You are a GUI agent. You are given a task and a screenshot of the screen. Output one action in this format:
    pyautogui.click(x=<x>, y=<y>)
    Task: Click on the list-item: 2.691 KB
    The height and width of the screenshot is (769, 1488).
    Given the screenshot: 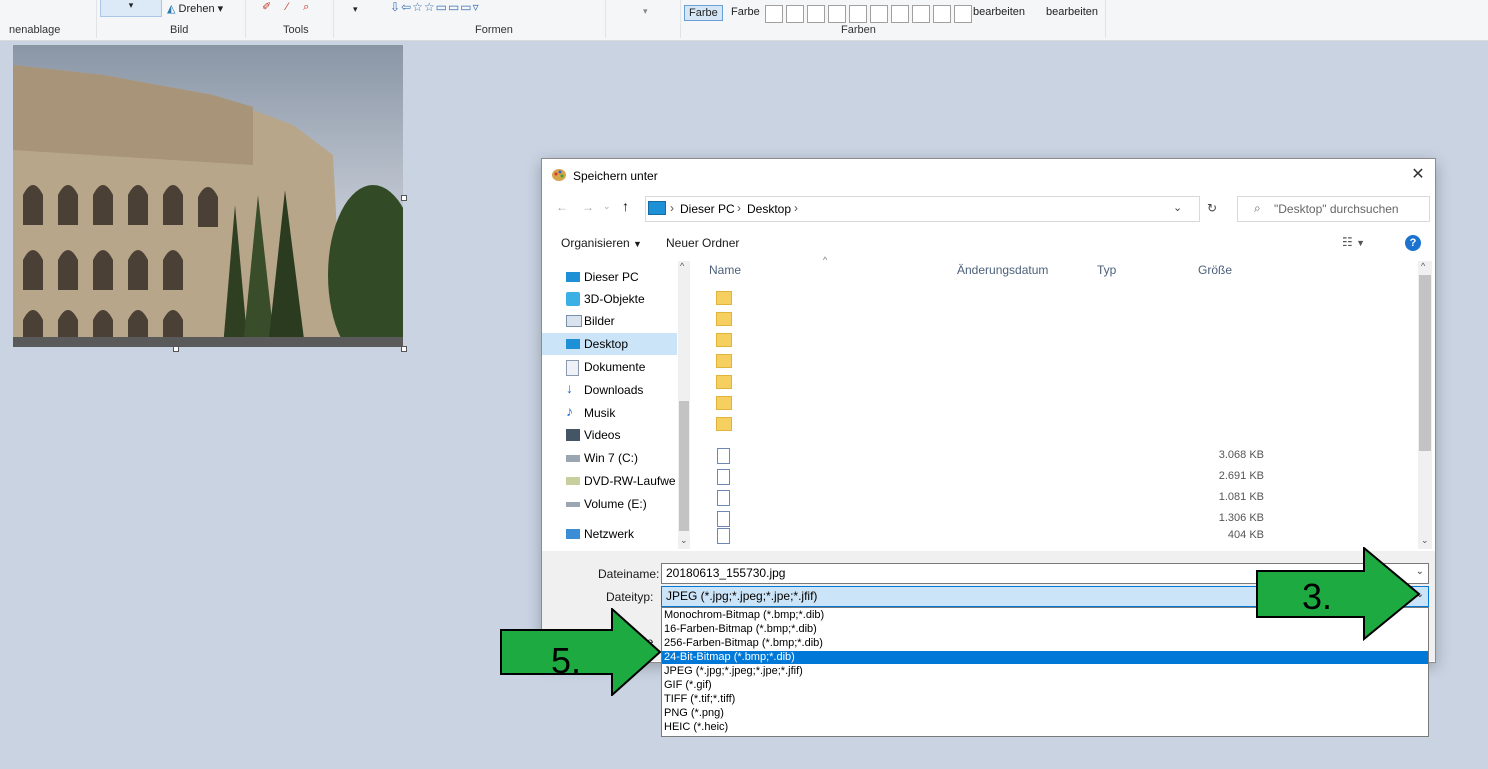 What is the action you would take?
    pyautogui.click(x=1062, y=477)
    